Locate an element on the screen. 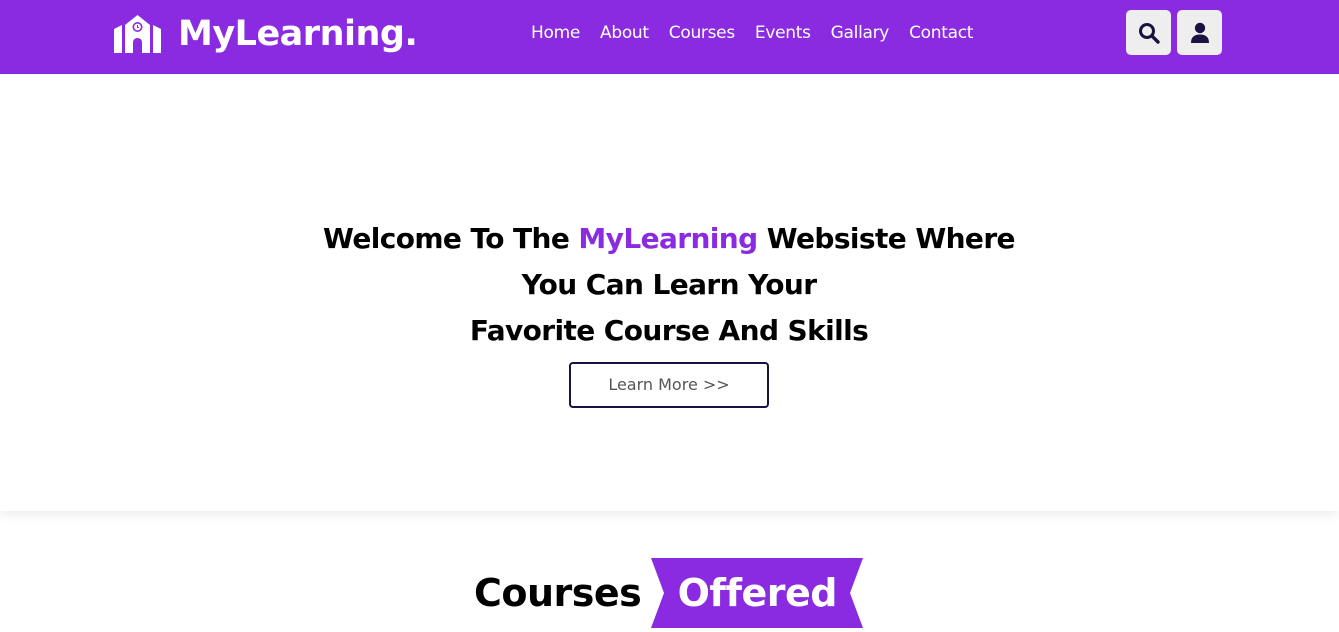  courses-title-part2: Offered is located at coordinates (757, 593).